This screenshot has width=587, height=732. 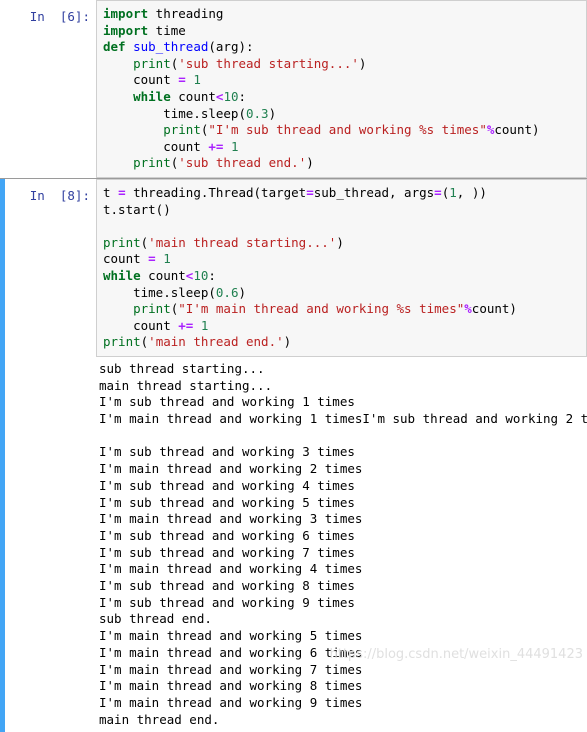 I want to click on code-token: "I'm main thread and working %s times", so click(x=321, y=309).